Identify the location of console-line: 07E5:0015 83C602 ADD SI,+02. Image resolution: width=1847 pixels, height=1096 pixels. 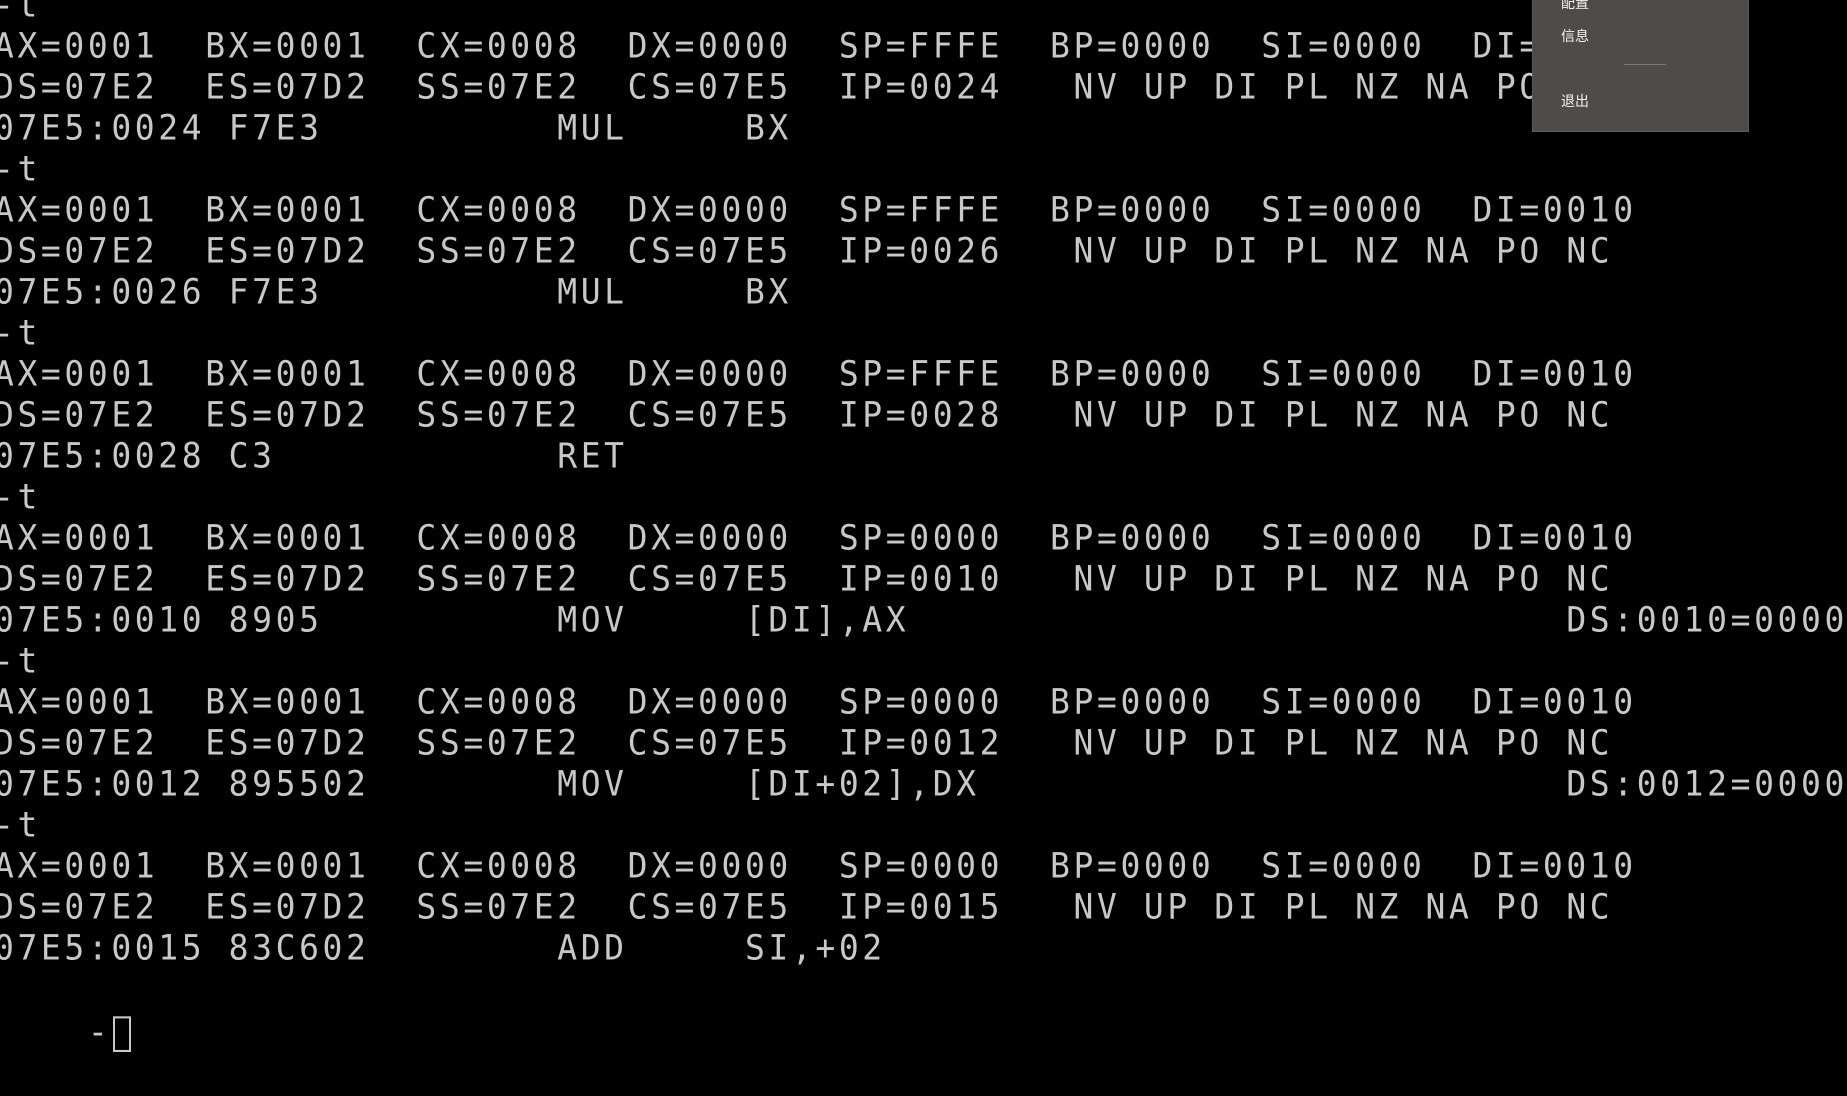
(443, 947).